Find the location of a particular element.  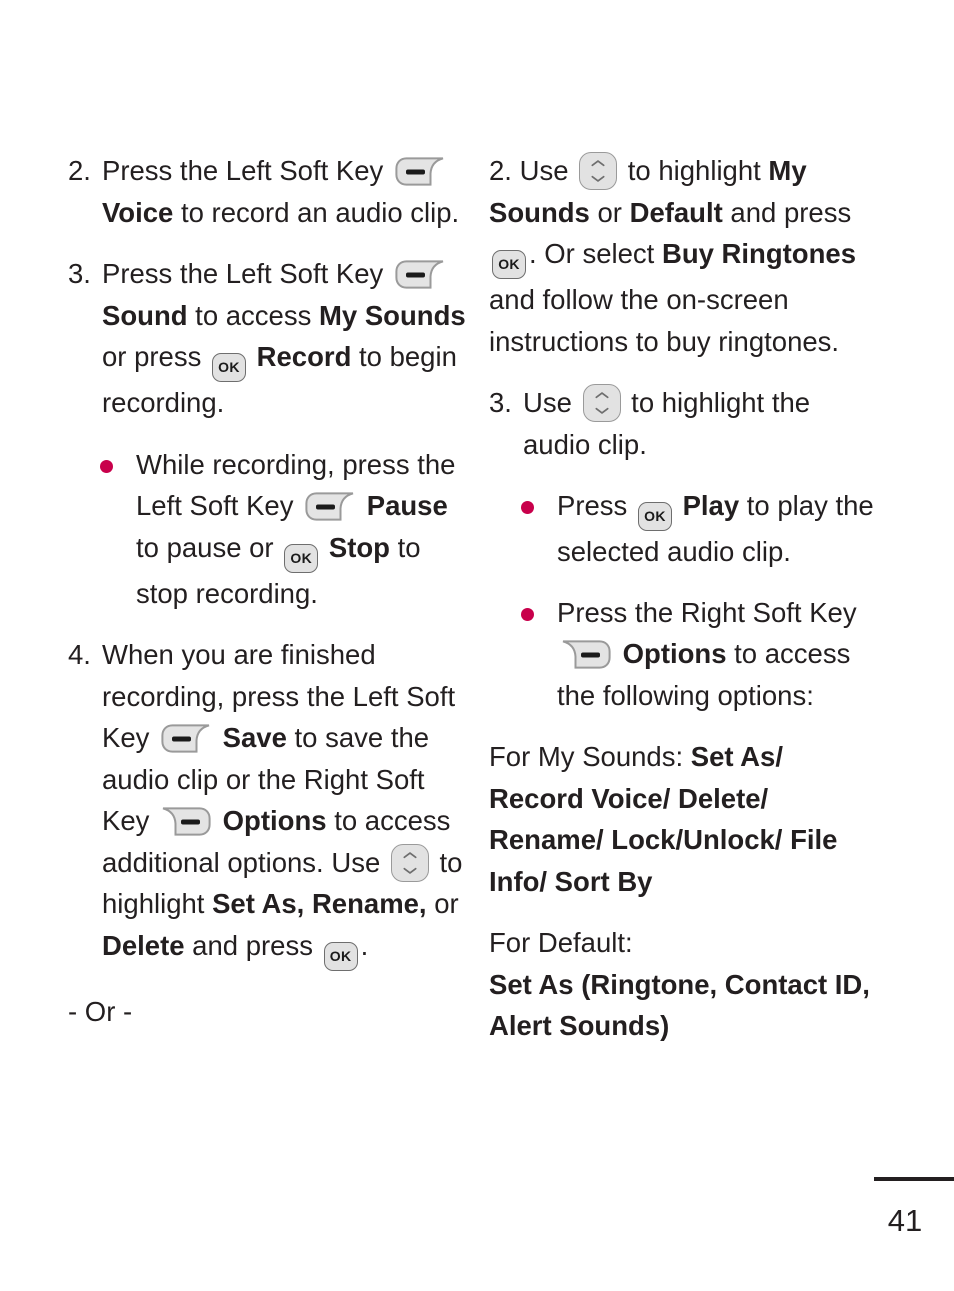

my-sounds-options-label: For My Sounds: is located at coordinates (590, 756).